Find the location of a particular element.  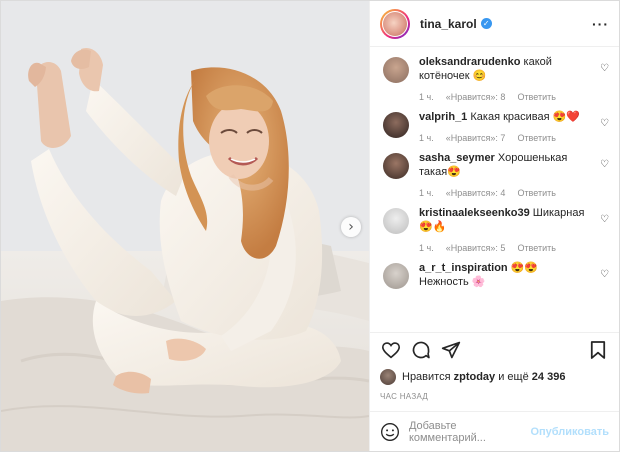

comment-likes: «Нравится»: 7 is located at coordinates (476, 138).